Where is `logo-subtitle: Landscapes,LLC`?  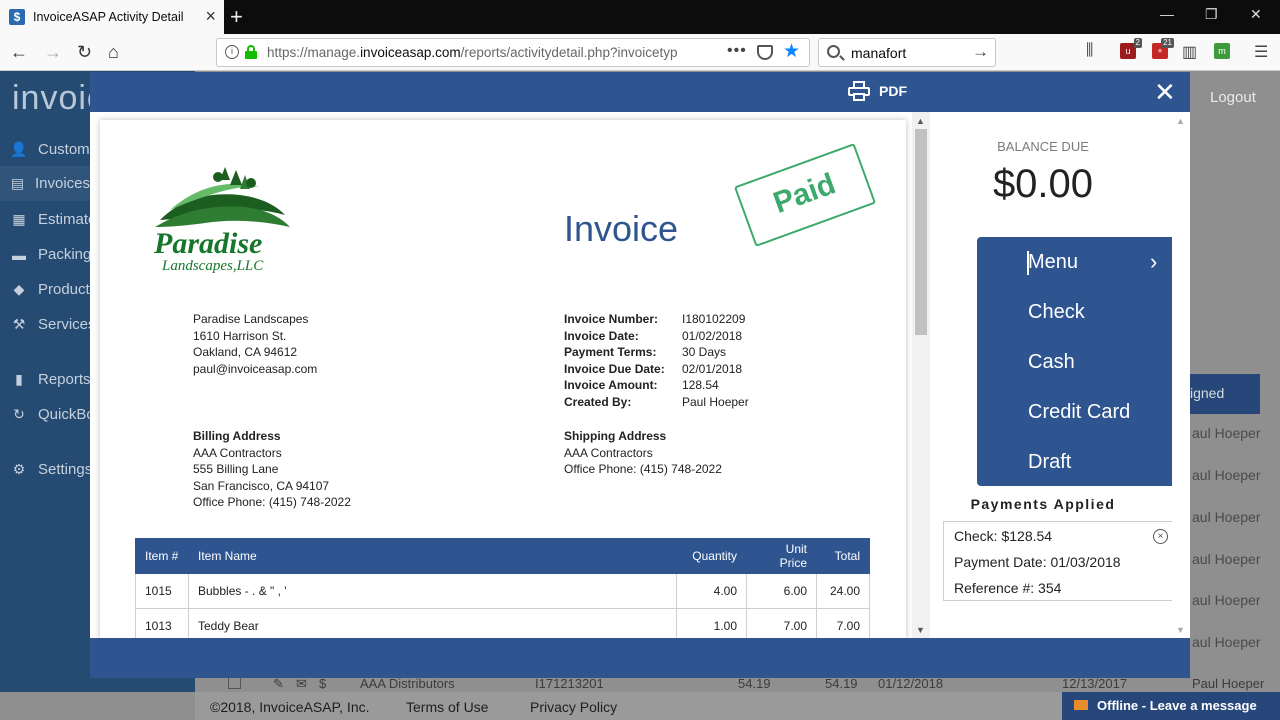
logo-subtitle: Landscapes,LLC is located at coordinates (213, 266).